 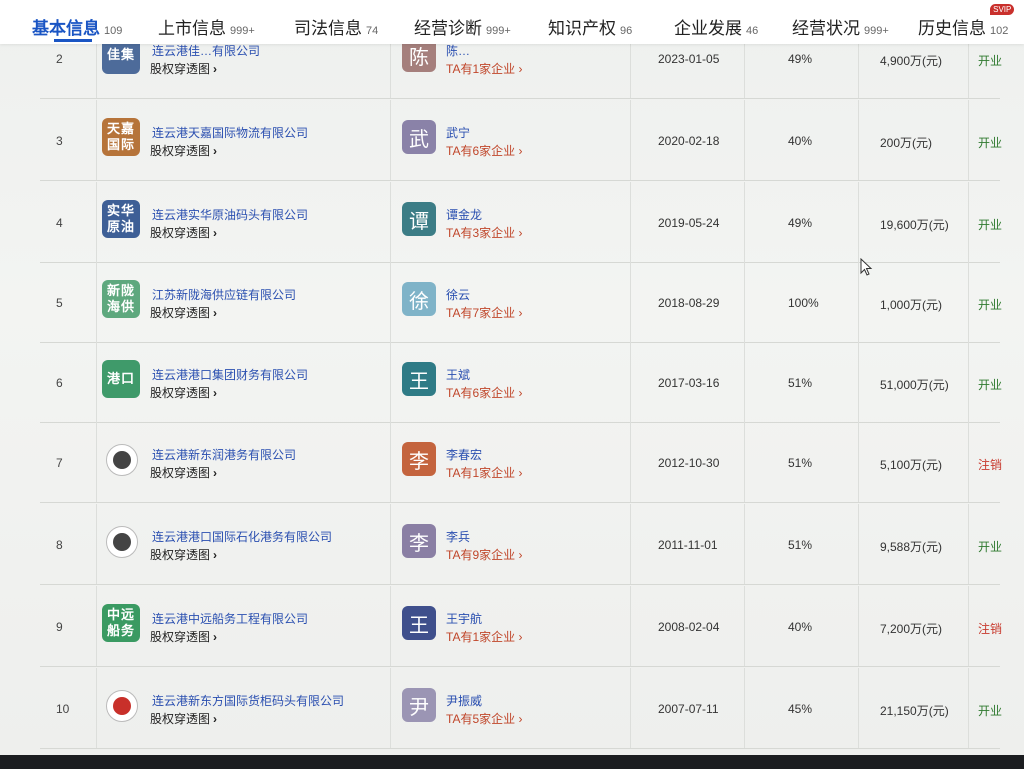 I want to click on date-cell: 2017-03-16, so click(x=687, y=382).